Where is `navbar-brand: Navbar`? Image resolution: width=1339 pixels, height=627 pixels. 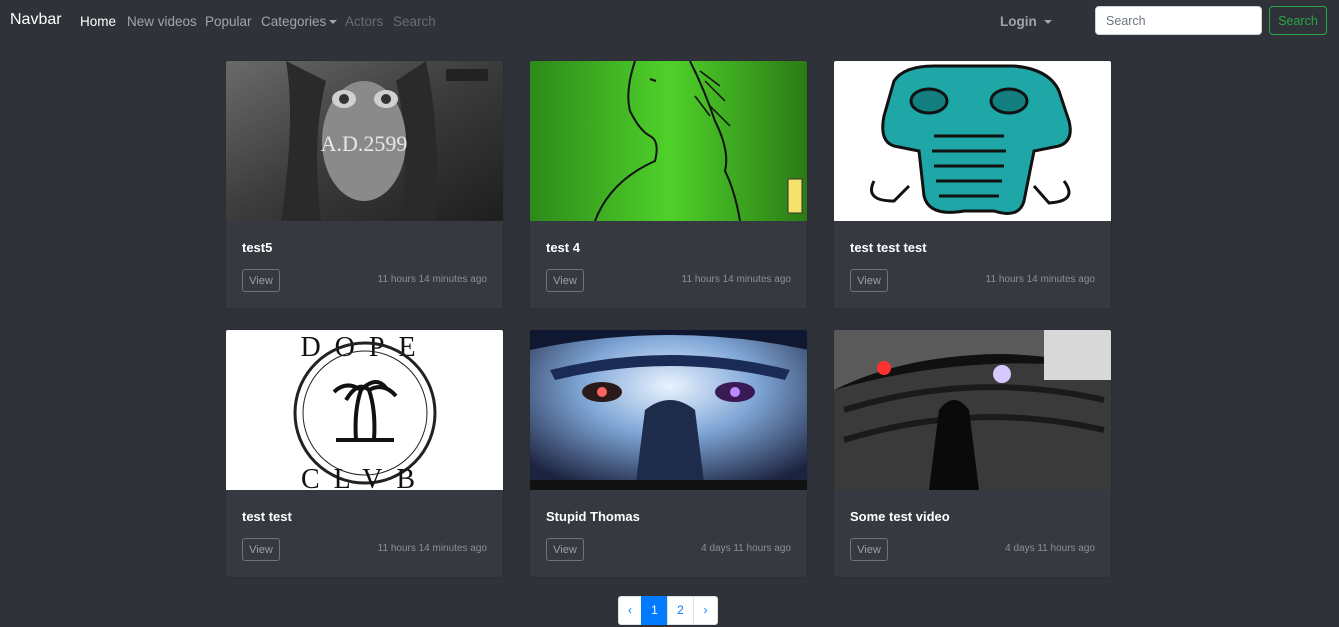 navbar-brand: Navbar is located at coordinates (36, 20).